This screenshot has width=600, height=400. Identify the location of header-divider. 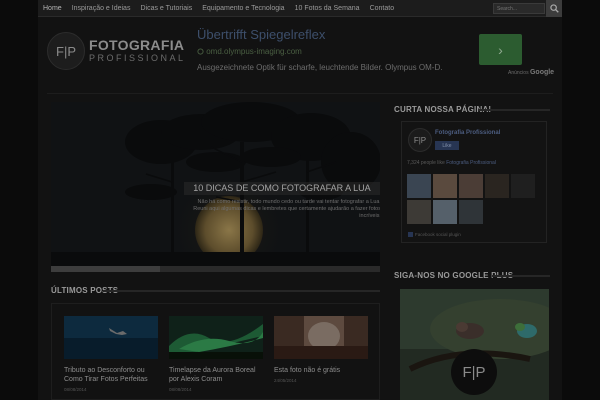
(300, 93).